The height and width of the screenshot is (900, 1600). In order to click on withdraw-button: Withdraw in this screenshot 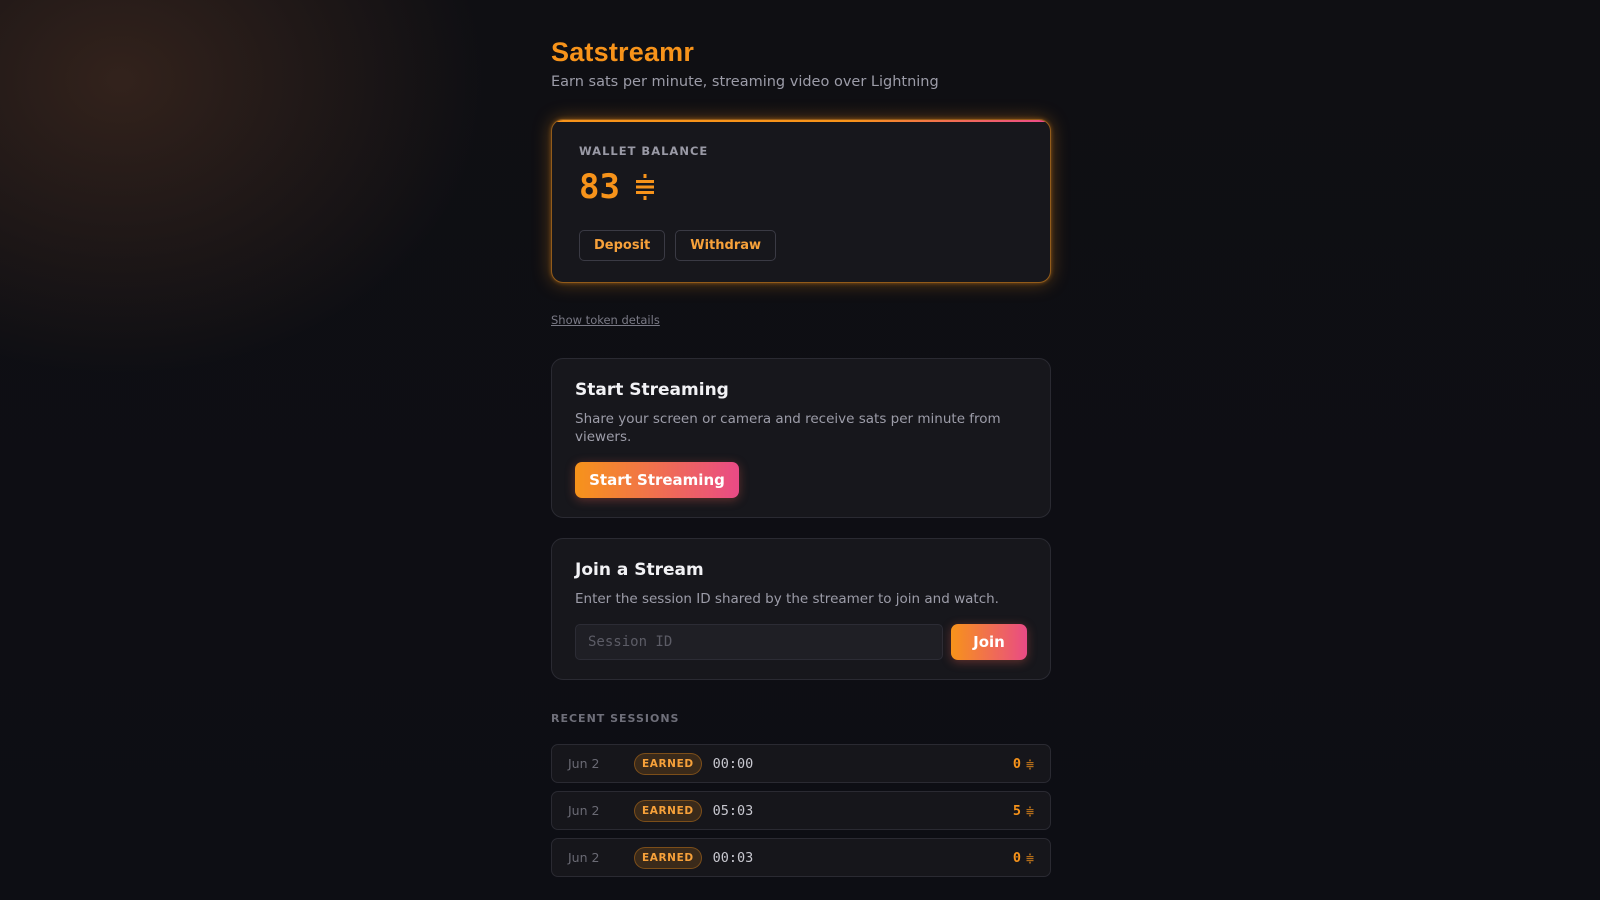, I will do `click(726, 245)`.